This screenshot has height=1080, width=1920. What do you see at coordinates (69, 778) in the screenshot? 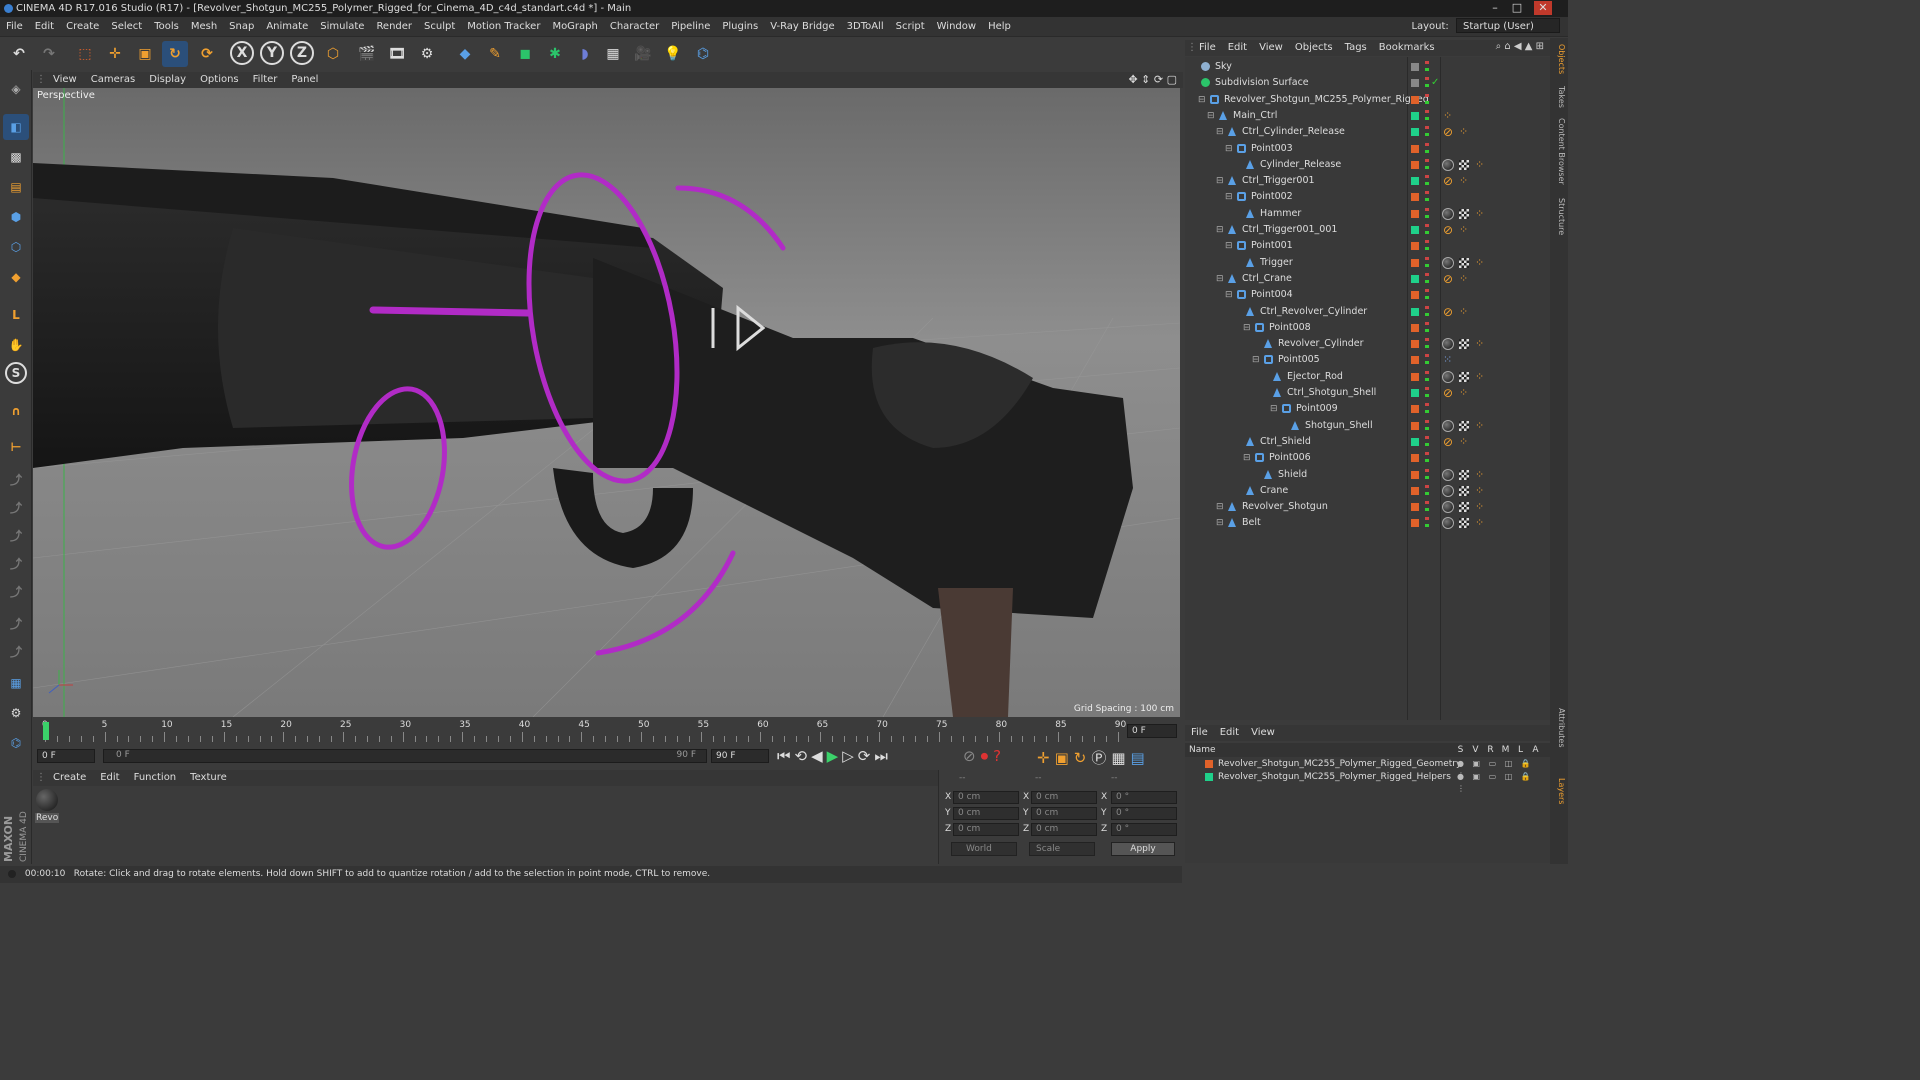
I see `material-menu-create: Create` at bounding box center [69, 778].